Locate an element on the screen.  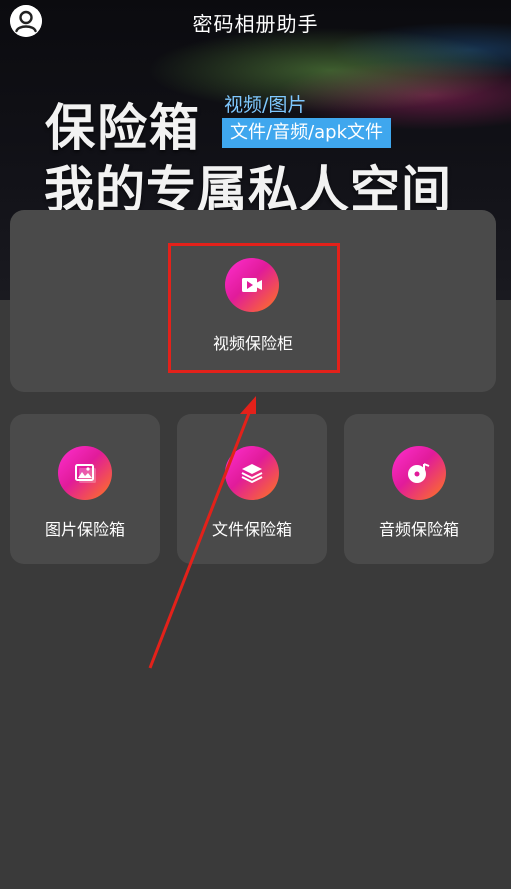
file-vault-label: 文件保险箱 is located at coordinates (251, 529).